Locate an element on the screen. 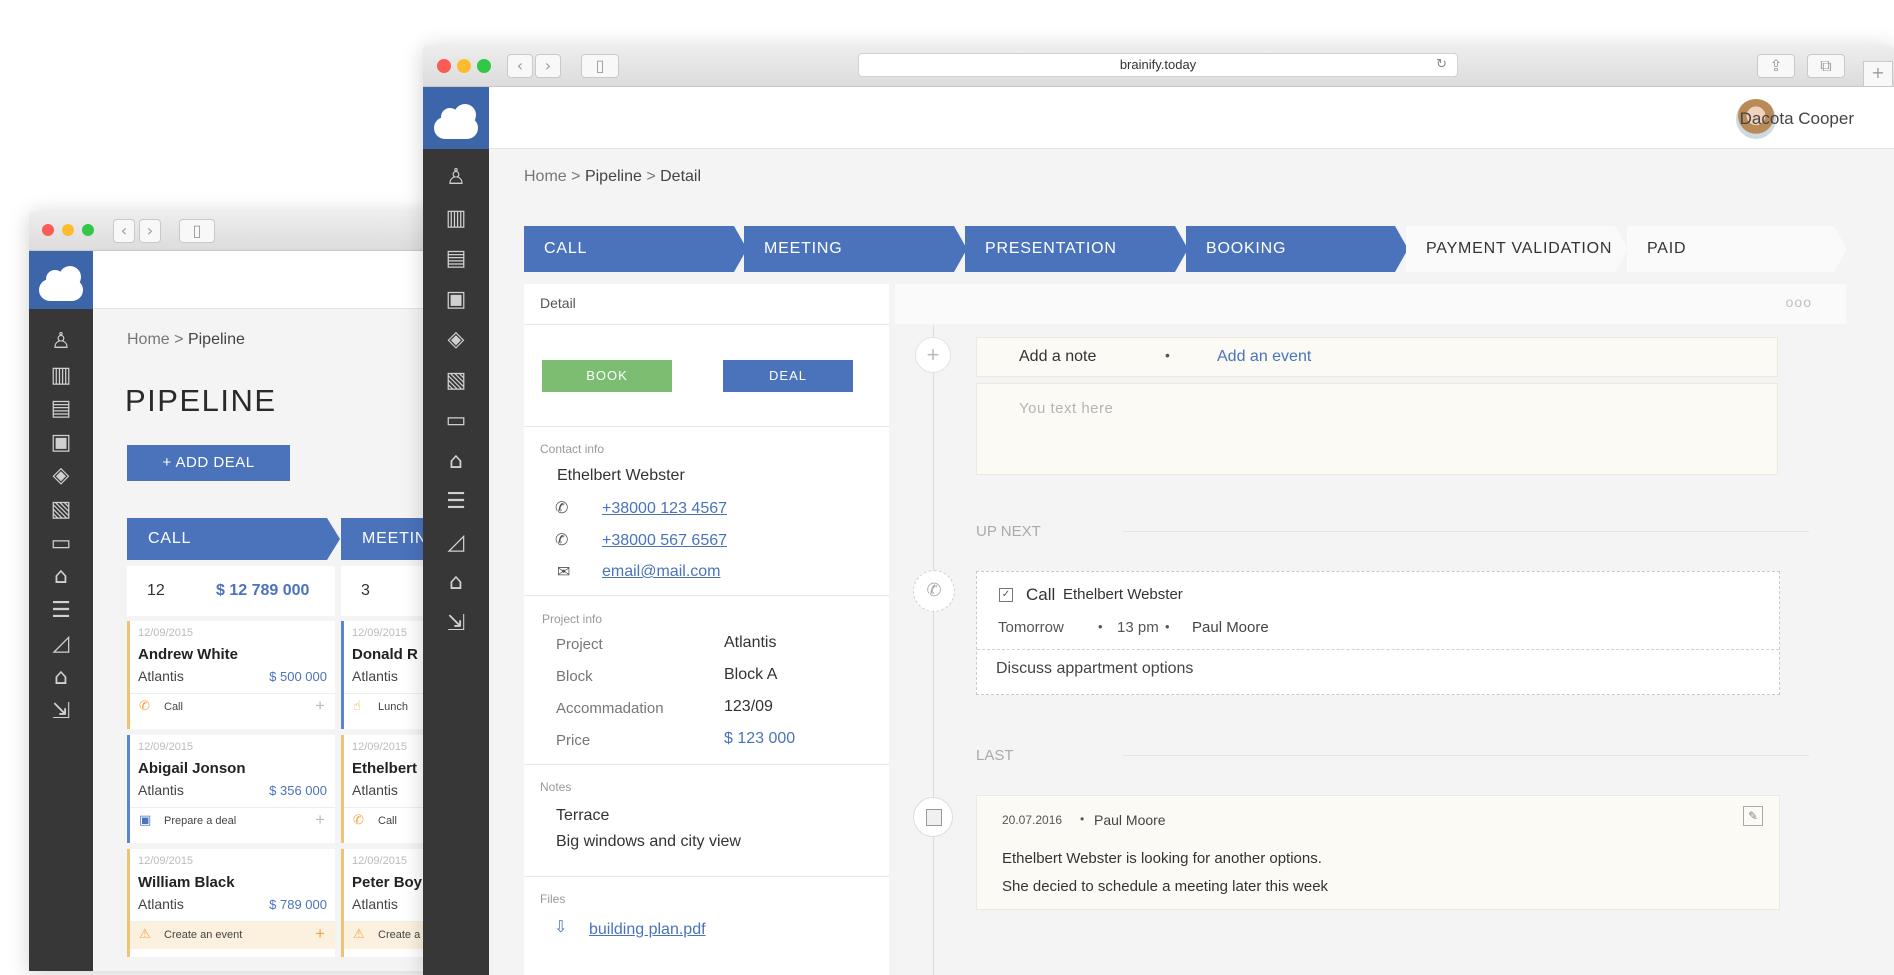 The image size is (1894, 975). notes-line-1: Terrace is located at coordinates (583, 815).